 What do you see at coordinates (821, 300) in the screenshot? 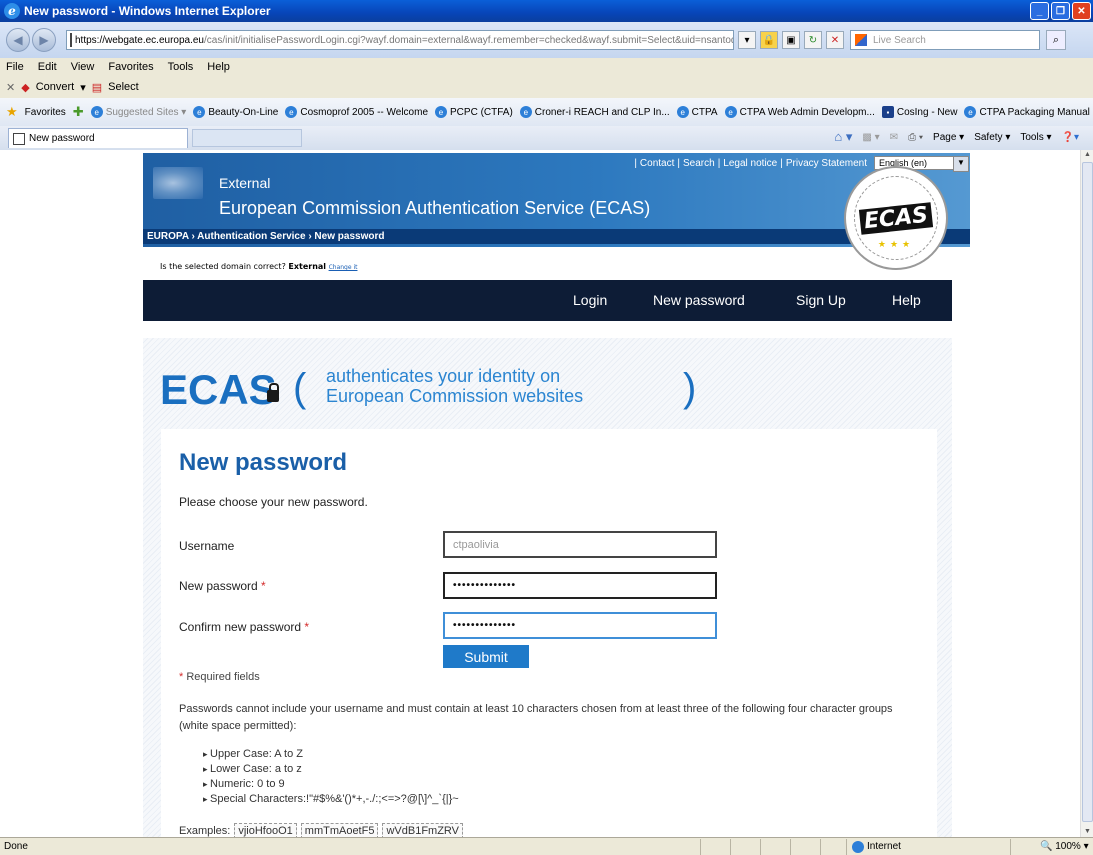
I see `nav-sign-up: Sign Up` at bounding box center [821, 300].